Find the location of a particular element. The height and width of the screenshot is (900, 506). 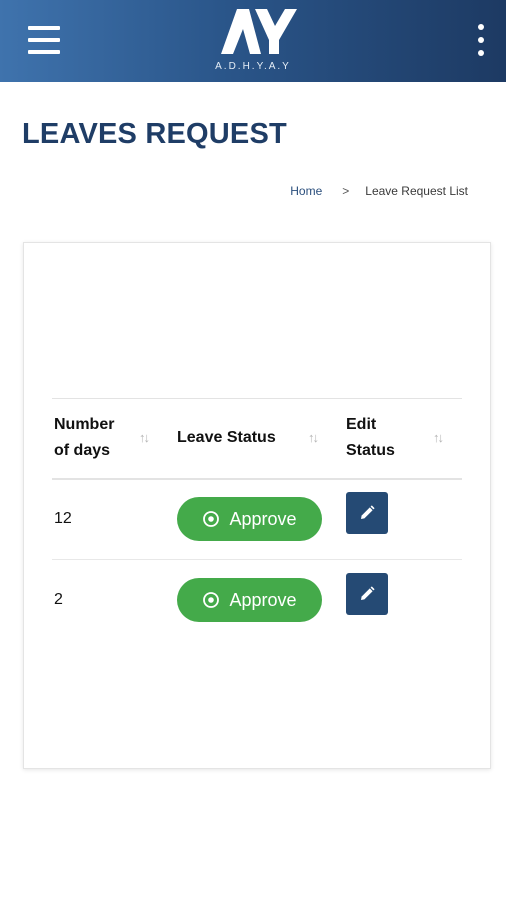

column-header-label: Edit is located at coordinates (361, 425).